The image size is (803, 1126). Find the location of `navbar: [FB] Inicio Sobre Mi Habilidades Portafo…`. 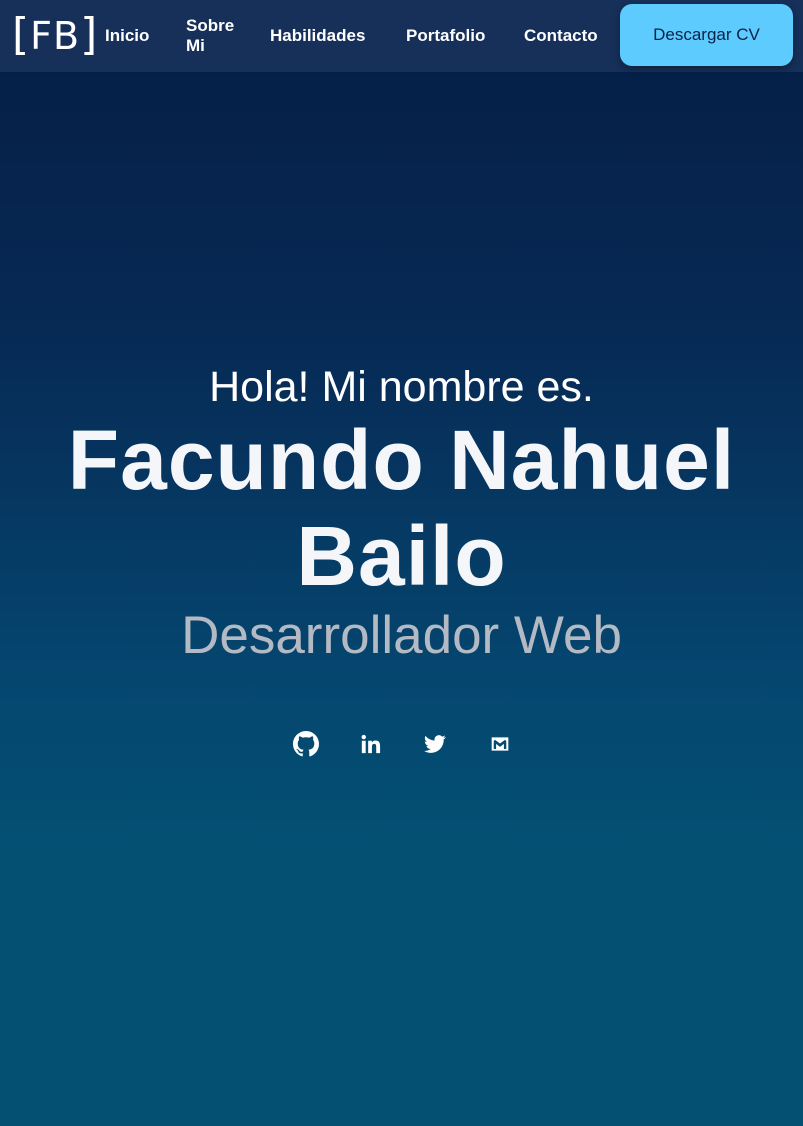

navbar: [FB] Inicio Sobre Mi Habilidades Portafo… is located at coordinates (401, 36).